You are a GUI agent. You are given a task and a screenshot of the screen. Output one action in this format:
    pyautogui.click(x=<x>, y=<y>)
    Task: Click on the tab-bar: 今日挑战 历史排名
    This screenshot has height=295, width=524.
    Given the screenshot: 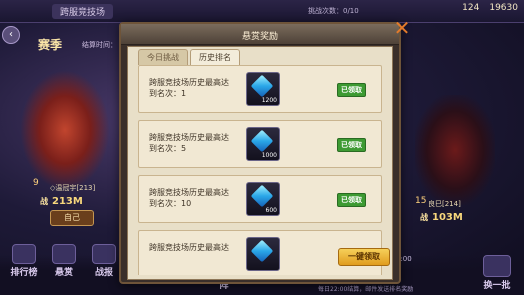 What is the action you would take?
    pyautogui.click(x=189, y=57)
    